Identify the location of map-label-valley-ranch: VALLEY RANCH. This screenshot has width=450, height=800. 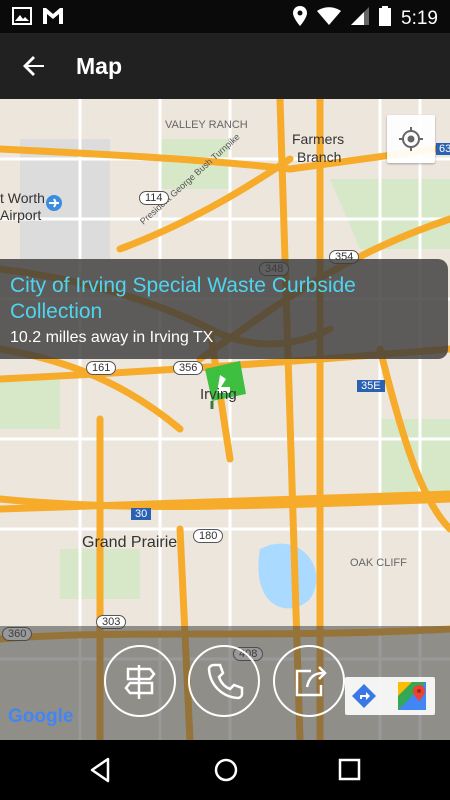
(206, 125).